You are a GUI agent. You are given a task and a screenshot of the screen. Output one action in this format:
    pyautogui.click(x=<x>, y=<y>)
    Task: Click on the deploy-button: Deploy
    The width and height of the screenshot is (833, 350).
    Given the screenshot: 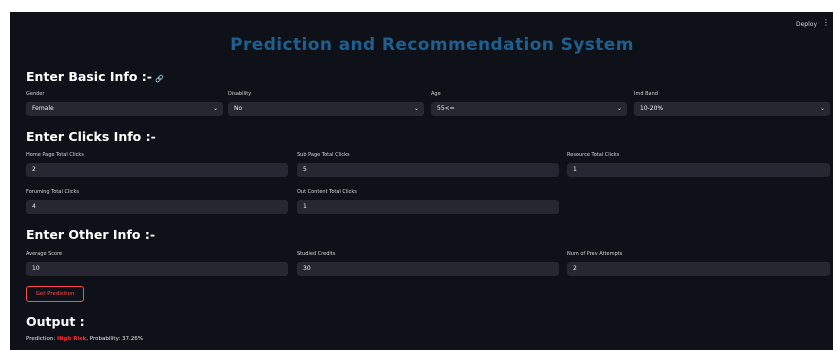 What is the action you would take?
    pyautogui.click(x=806, y=24)
    